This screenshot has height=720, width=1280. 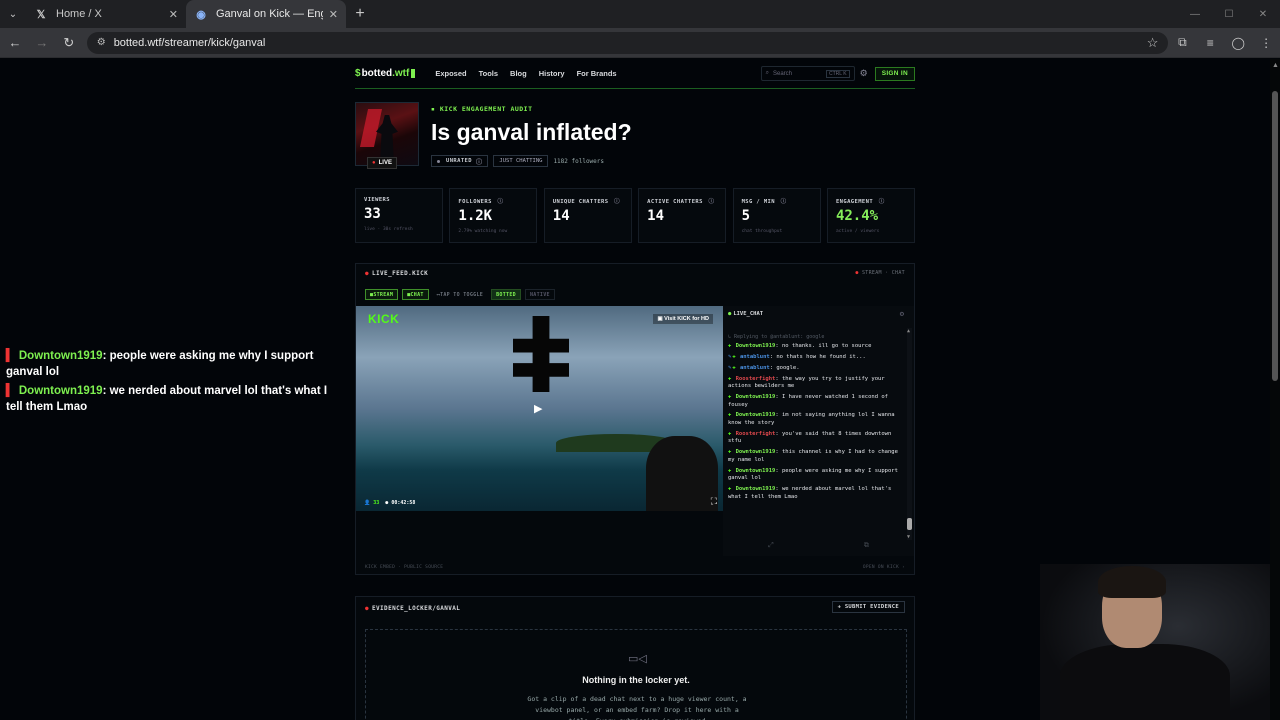 What do you see at coordinates (868, 607) in the screenshot?
I see `submit-evidence-button: + SUBMIT EVIDENCE` at bounding box center [868, 607].